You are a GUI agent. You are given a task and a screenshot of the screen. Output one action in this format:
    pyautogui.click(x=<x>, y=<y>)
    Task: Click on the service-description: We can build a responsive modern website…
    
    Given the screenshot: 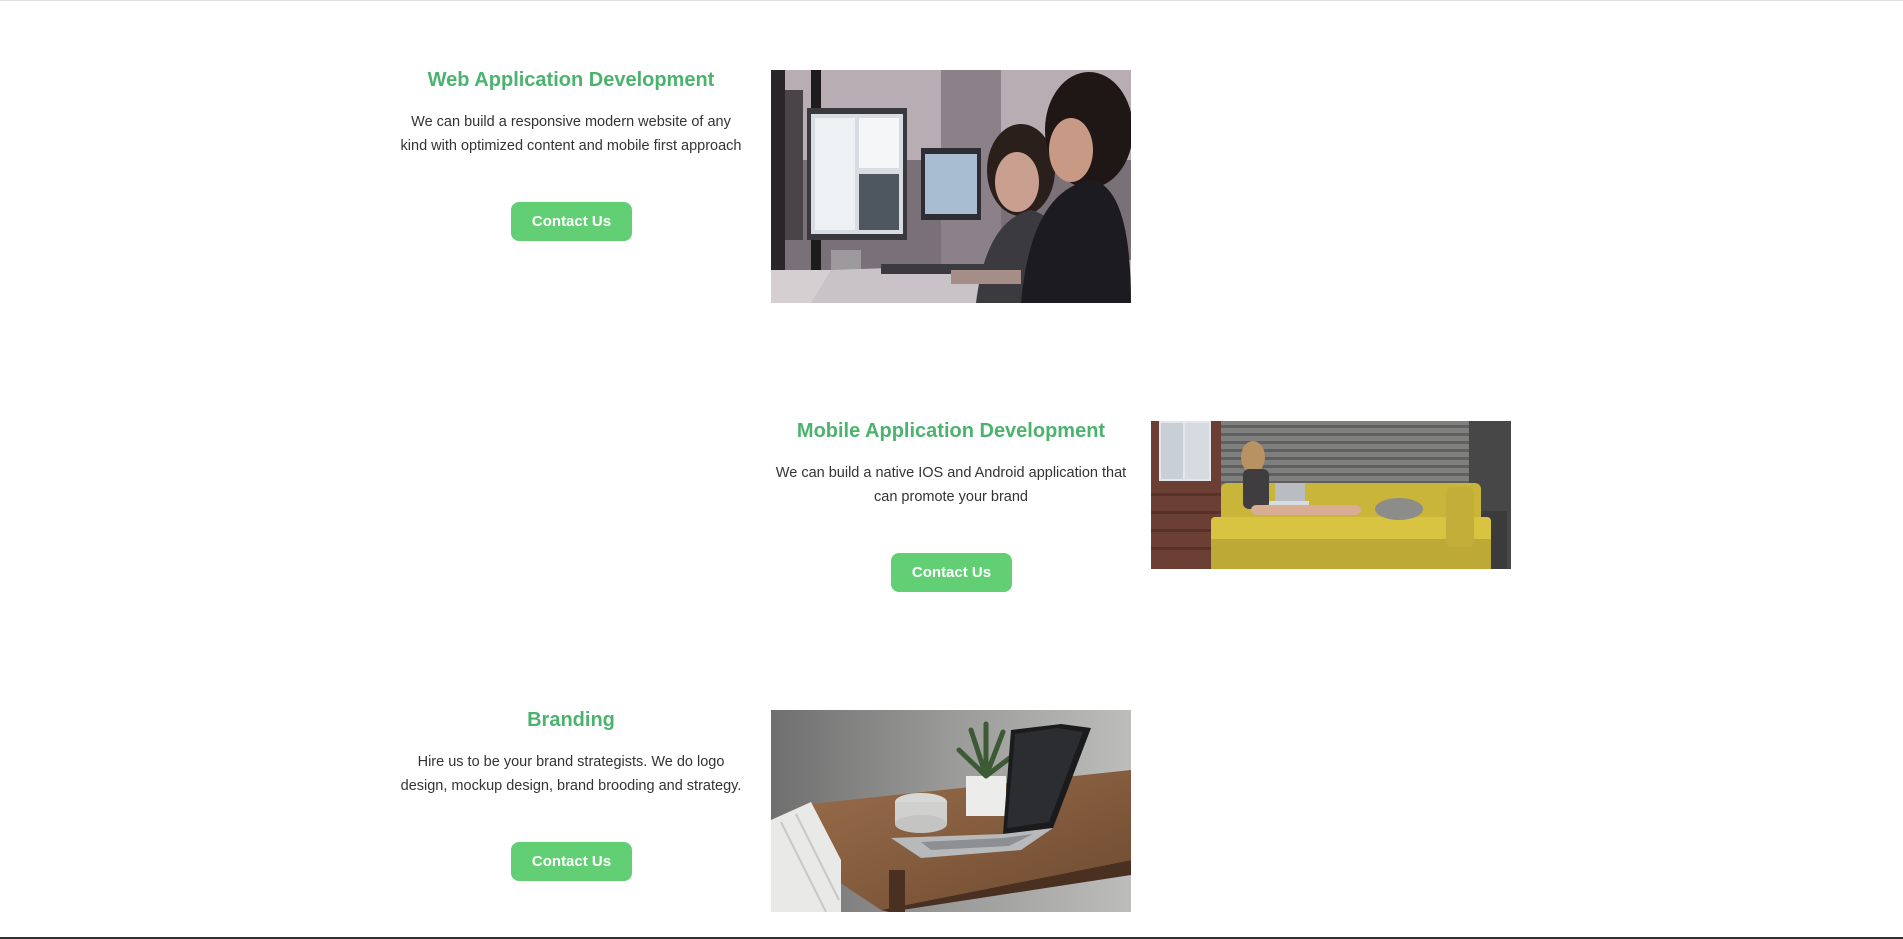 What is the action you would take?
    pyautogui.click(x=571, y=134)
    